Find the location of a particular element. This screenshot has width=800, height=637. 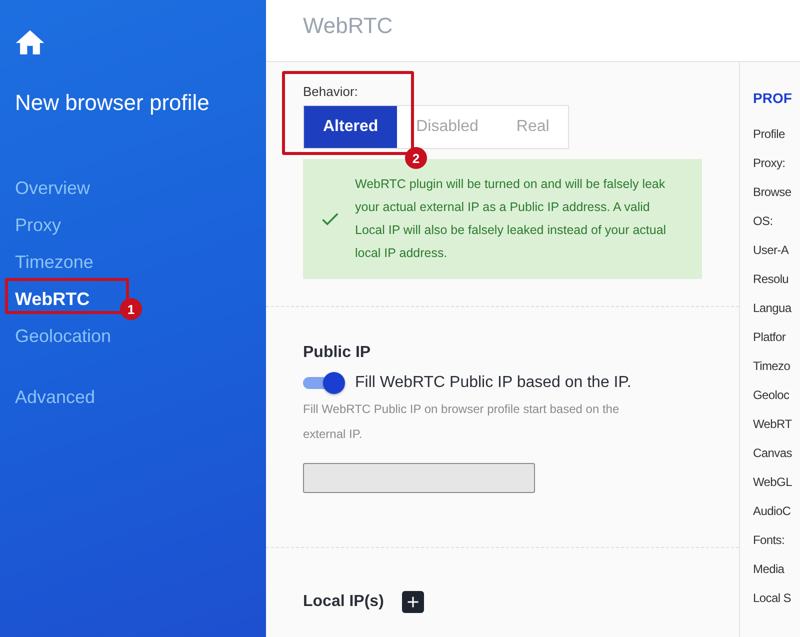

panel-row-label: Geoloc is located at coordinates (771, 396).